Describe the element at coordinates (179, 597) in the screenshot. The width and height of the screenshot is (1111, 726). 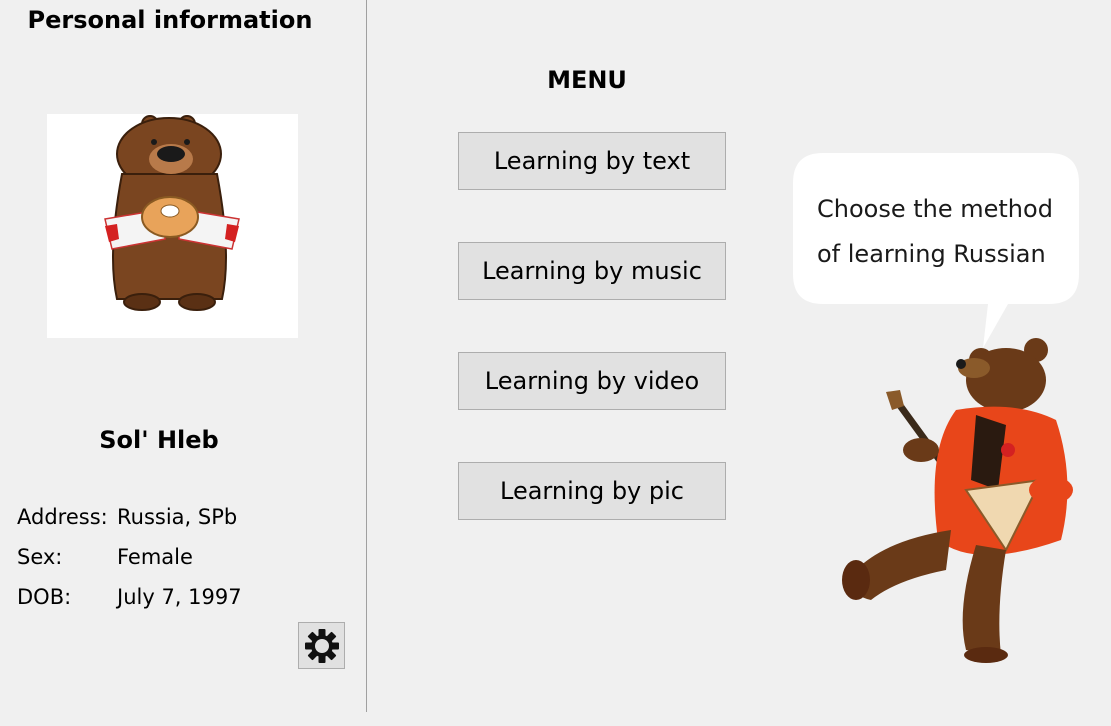
I see `dob-value: July 7, 1997` at that location.